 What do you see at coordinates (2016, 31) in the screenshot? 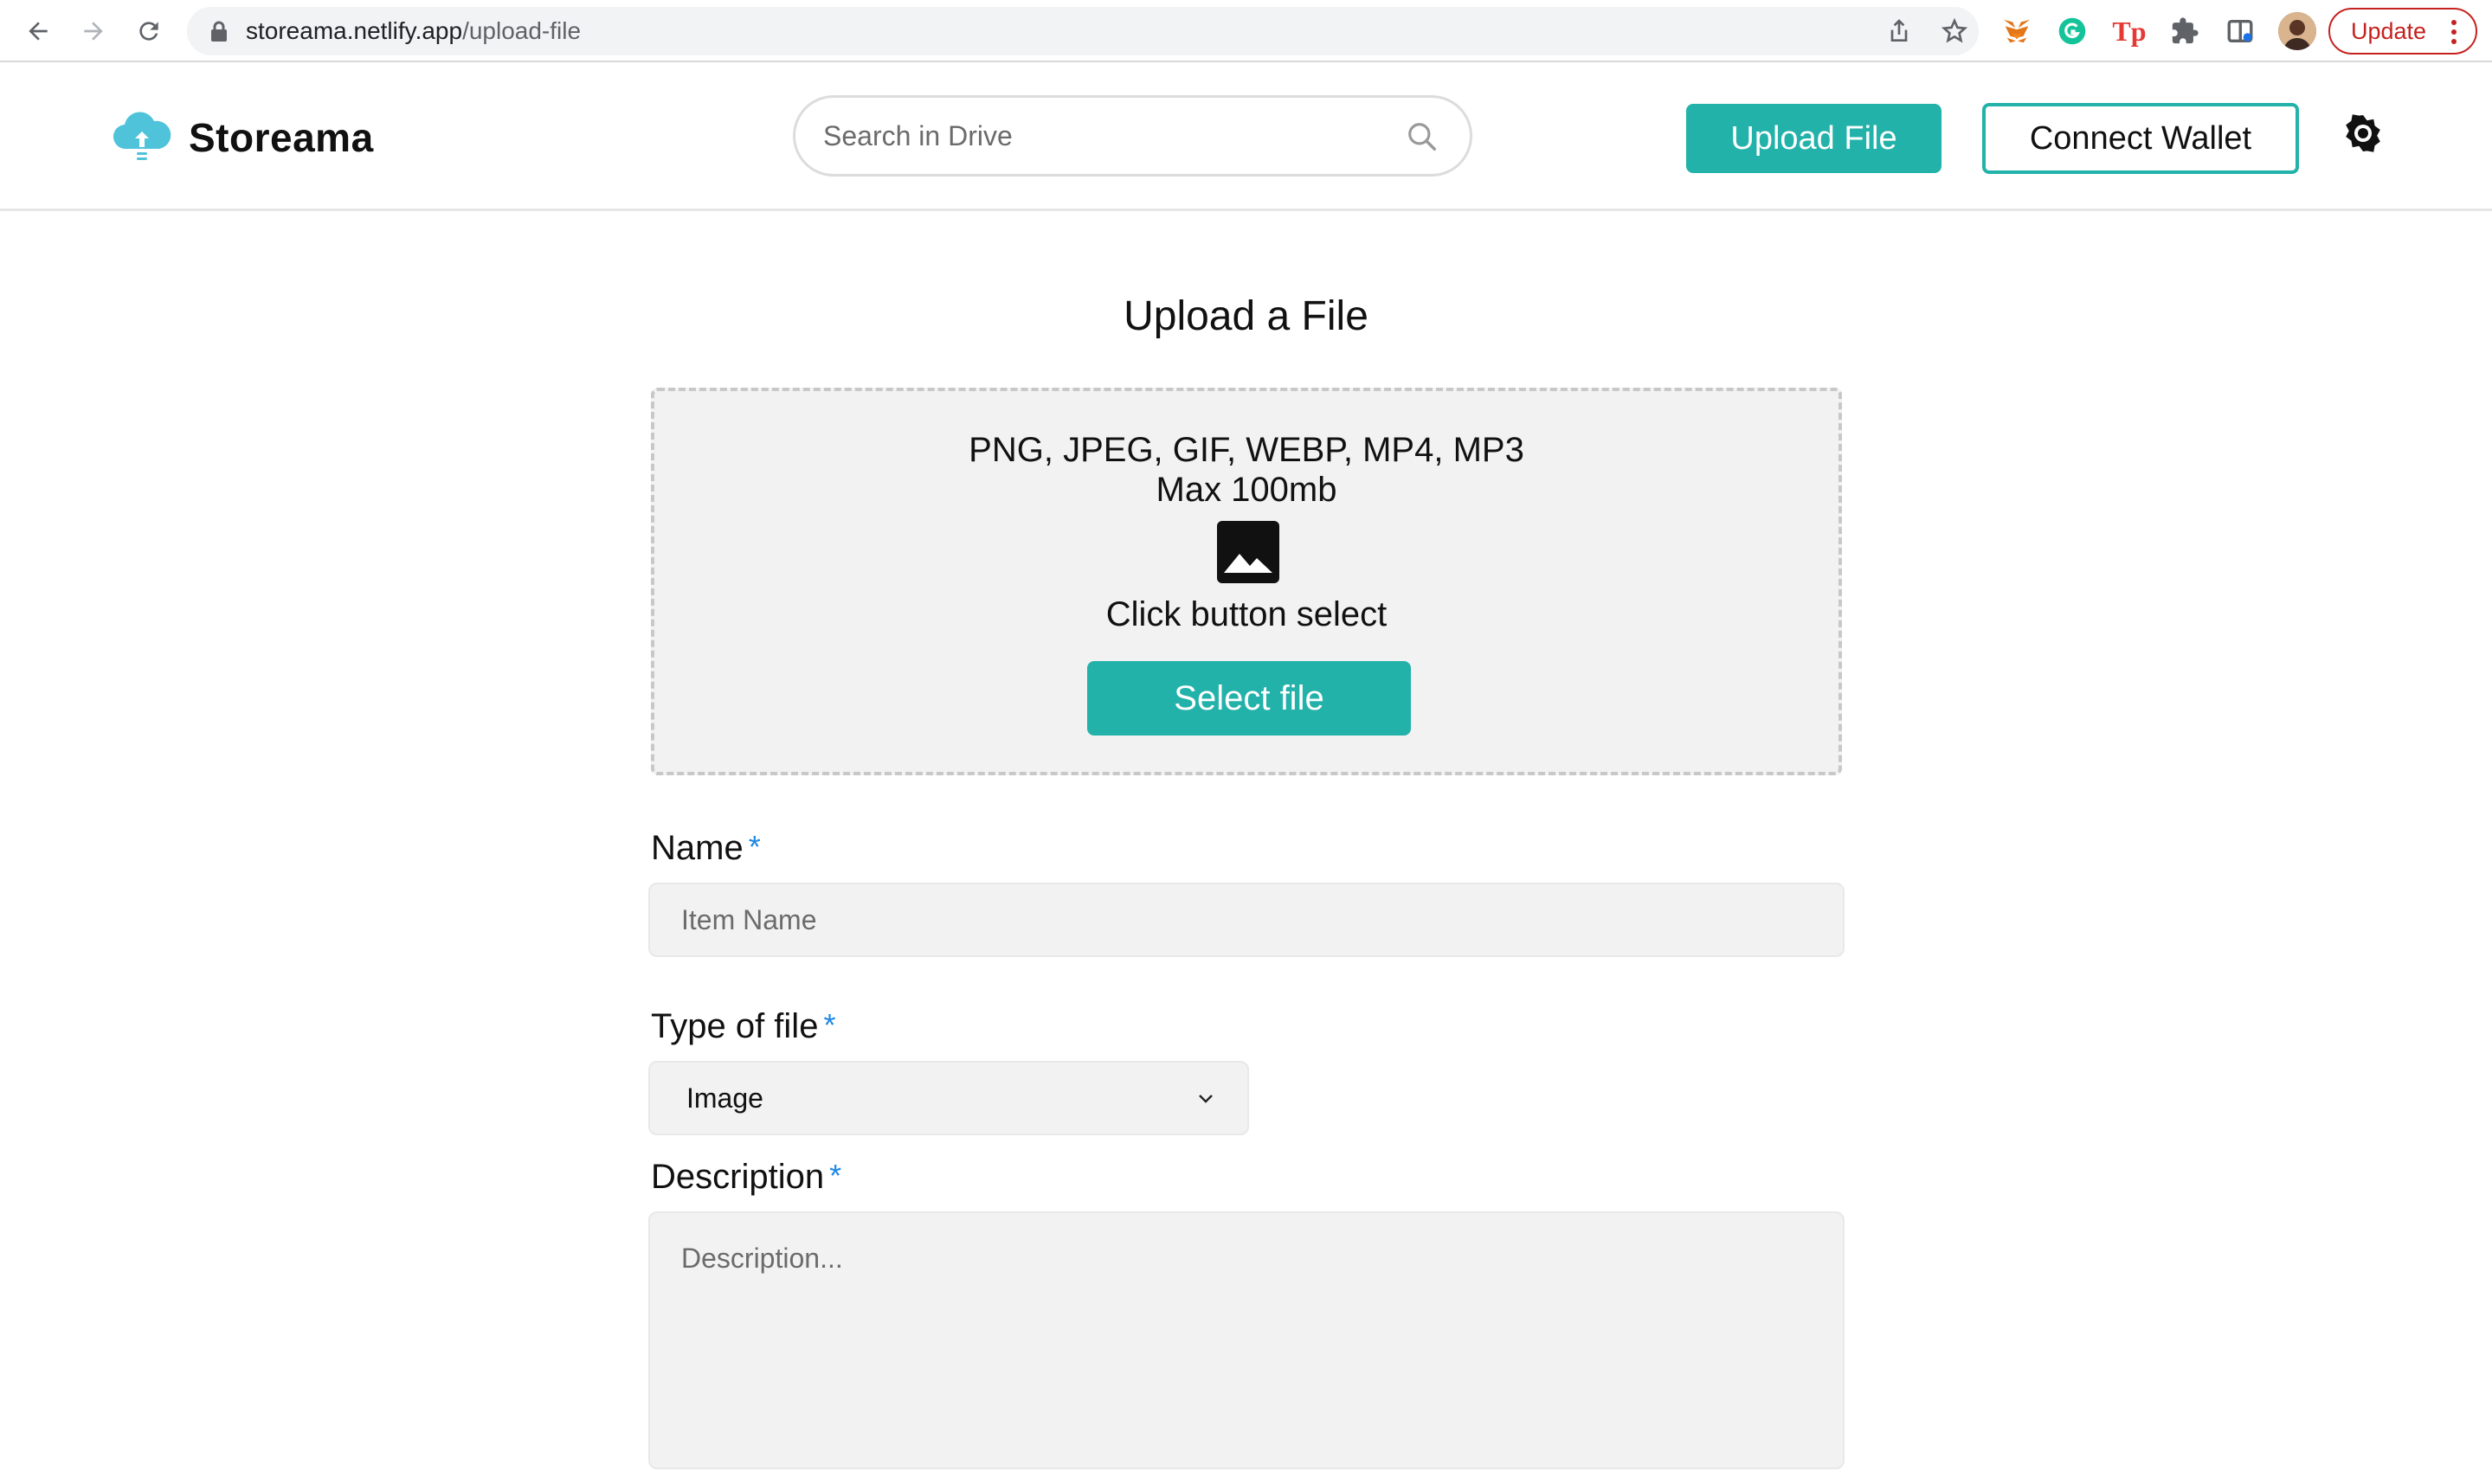
I see `metamask-fox-icon` at bounding box center [2016, 31].